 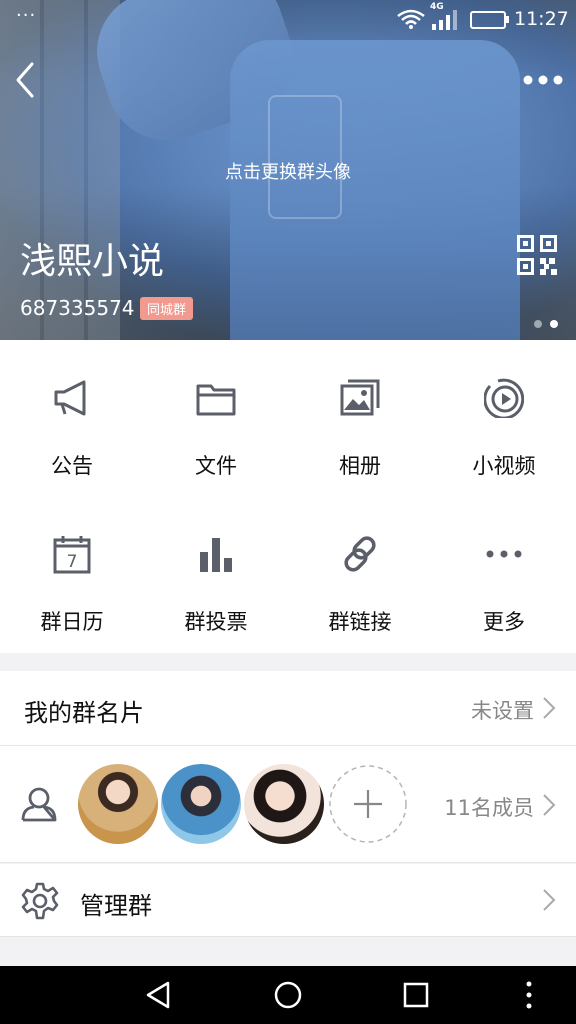 What do you see at coordinates (504, 574) in the screenshot?
I see `feature-more: 更多` at bounding box center [504, 574].